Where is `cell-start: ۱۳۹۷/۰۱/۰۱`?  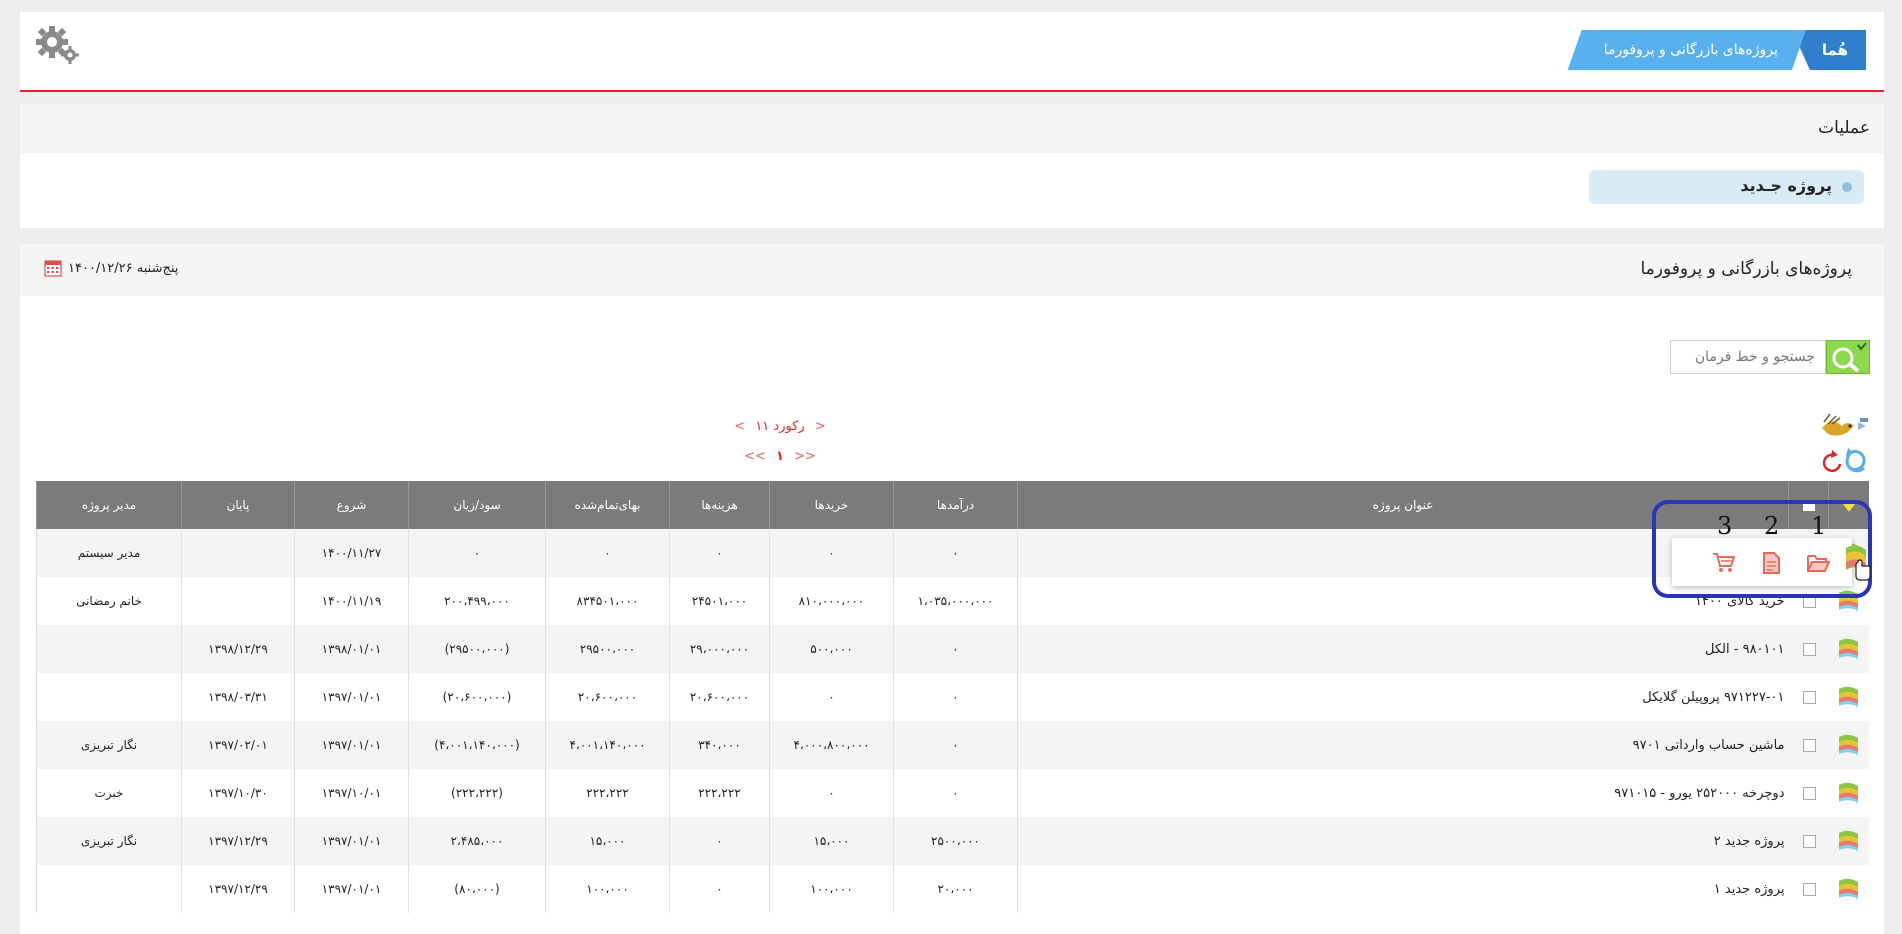 cell-start: ۱۳۹۷/۰۱/۰۱ is located at coordinates (351, 745).